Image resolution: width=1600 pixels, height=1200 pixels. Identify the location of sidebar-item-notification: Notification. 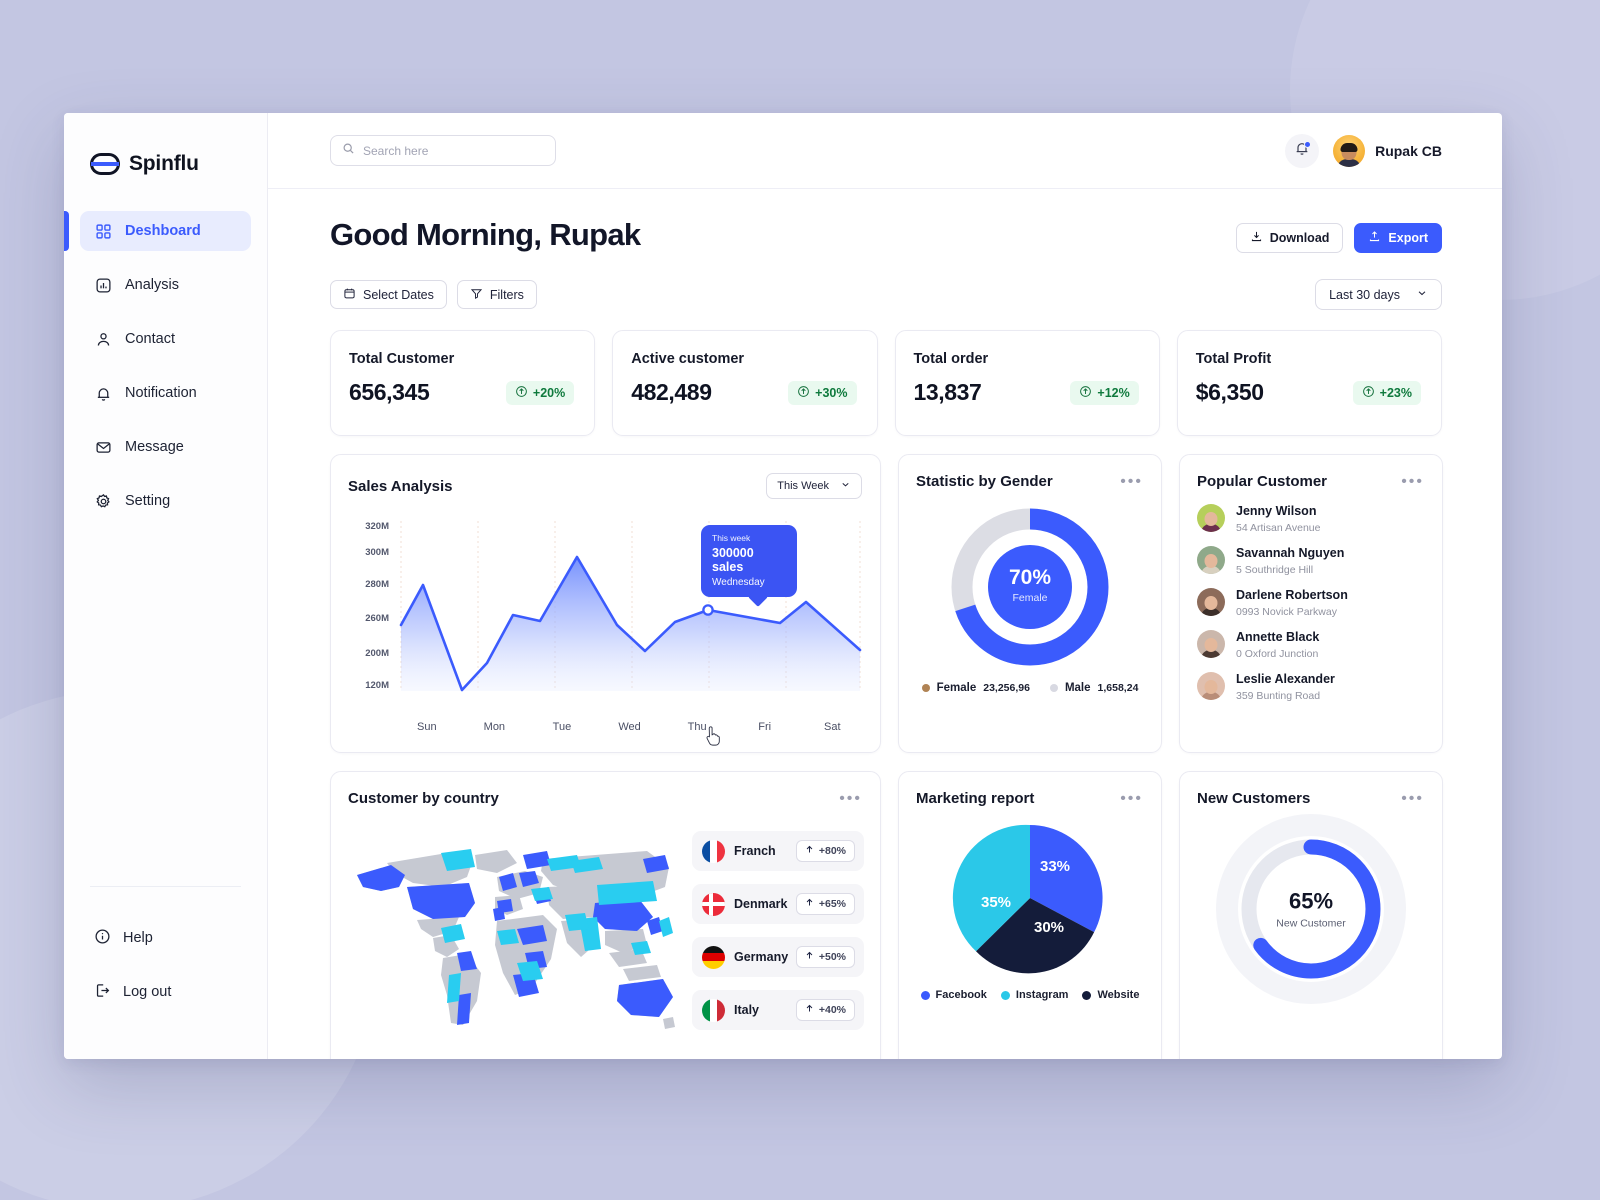
(165, 393).